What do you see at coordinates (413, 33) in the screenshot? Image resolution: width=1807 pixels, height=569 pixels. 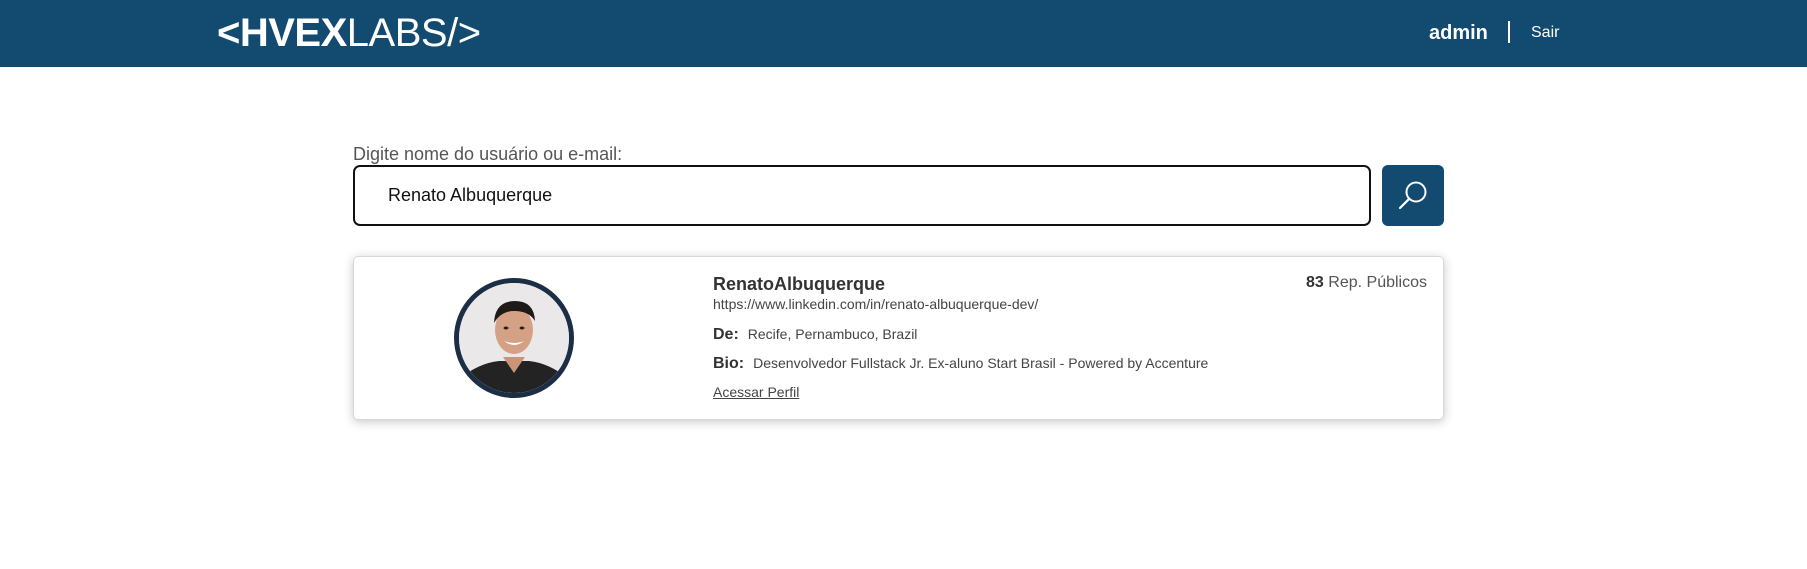 I see `logo-light-text: LABS/>` at bounding box center [413, 33].